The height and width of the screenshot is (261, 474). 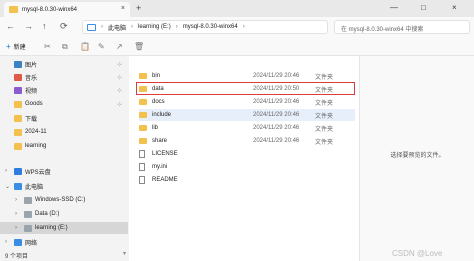 I want to click on item-count: 9 个项目, so click(x=17, y=257).